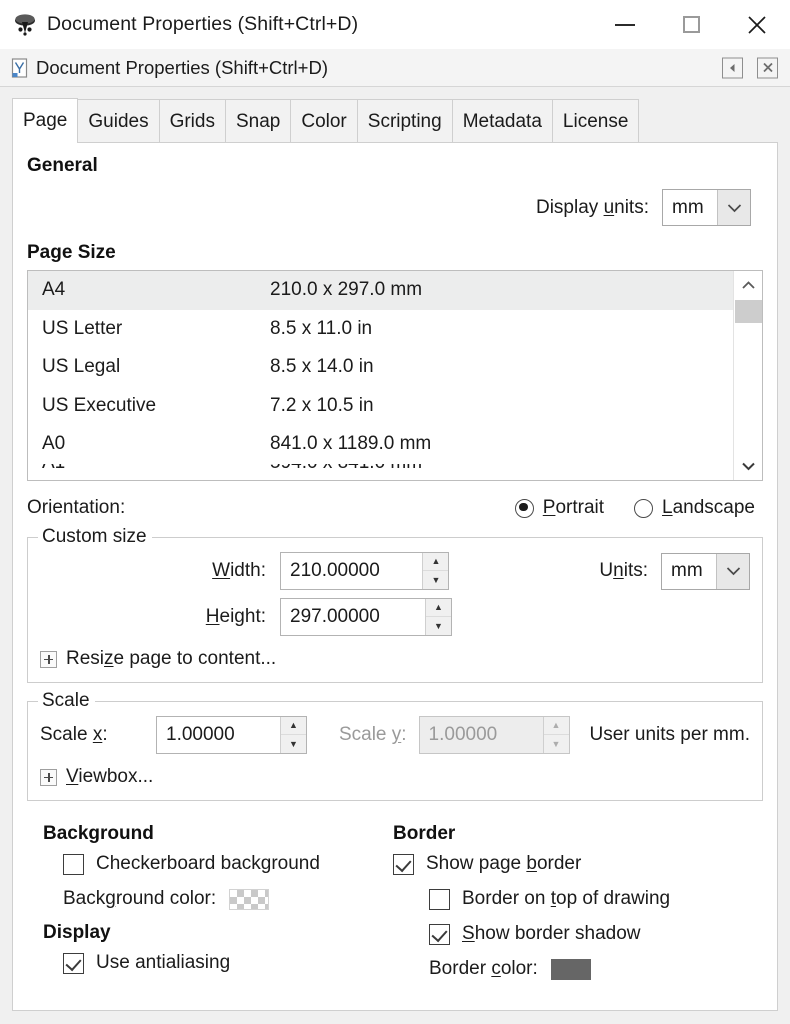  I want to click on orientation-row: Orientation: Portrait Landscape, so click(395, 508).